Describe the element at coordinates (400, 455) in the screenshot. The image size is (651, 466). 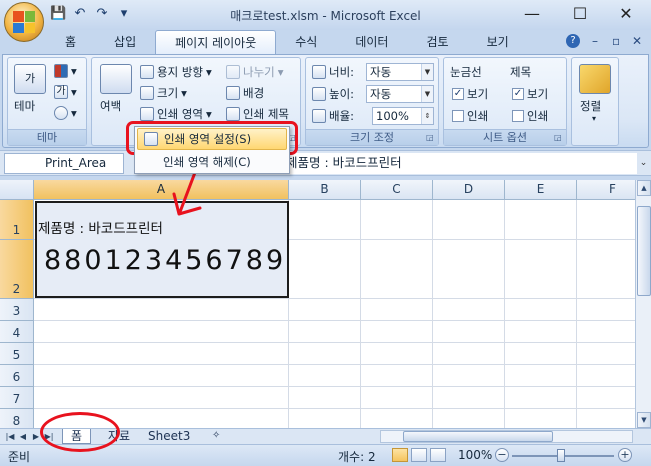
I see `normal-view-button` at that location.